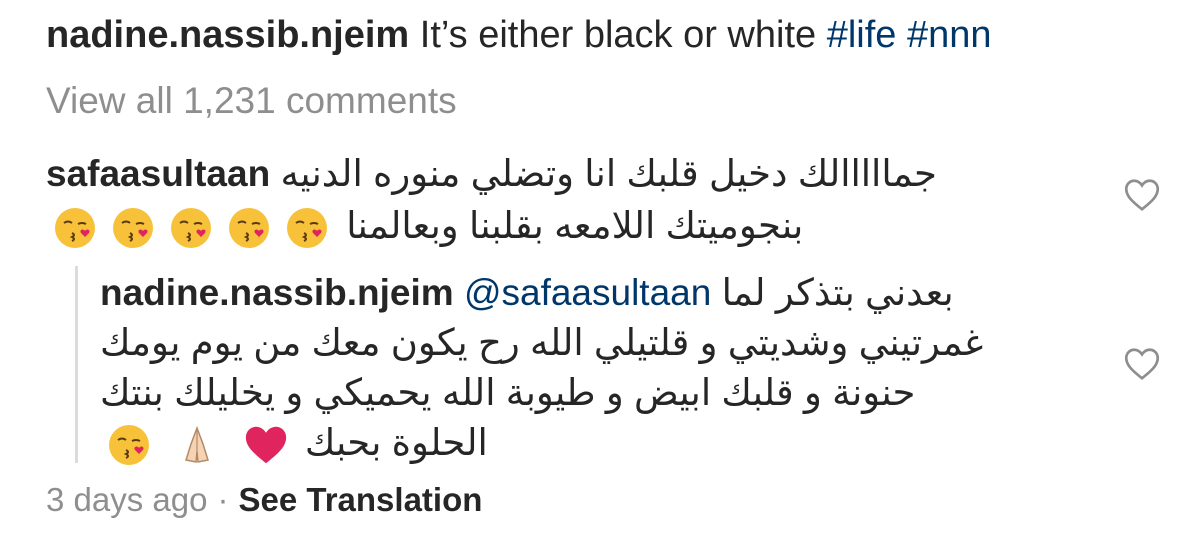 This screenshot has width=1200, height=538. Describe the element at coordinates (862, 35) in the screenshot. I see `hashtag-life: #life` at that location.